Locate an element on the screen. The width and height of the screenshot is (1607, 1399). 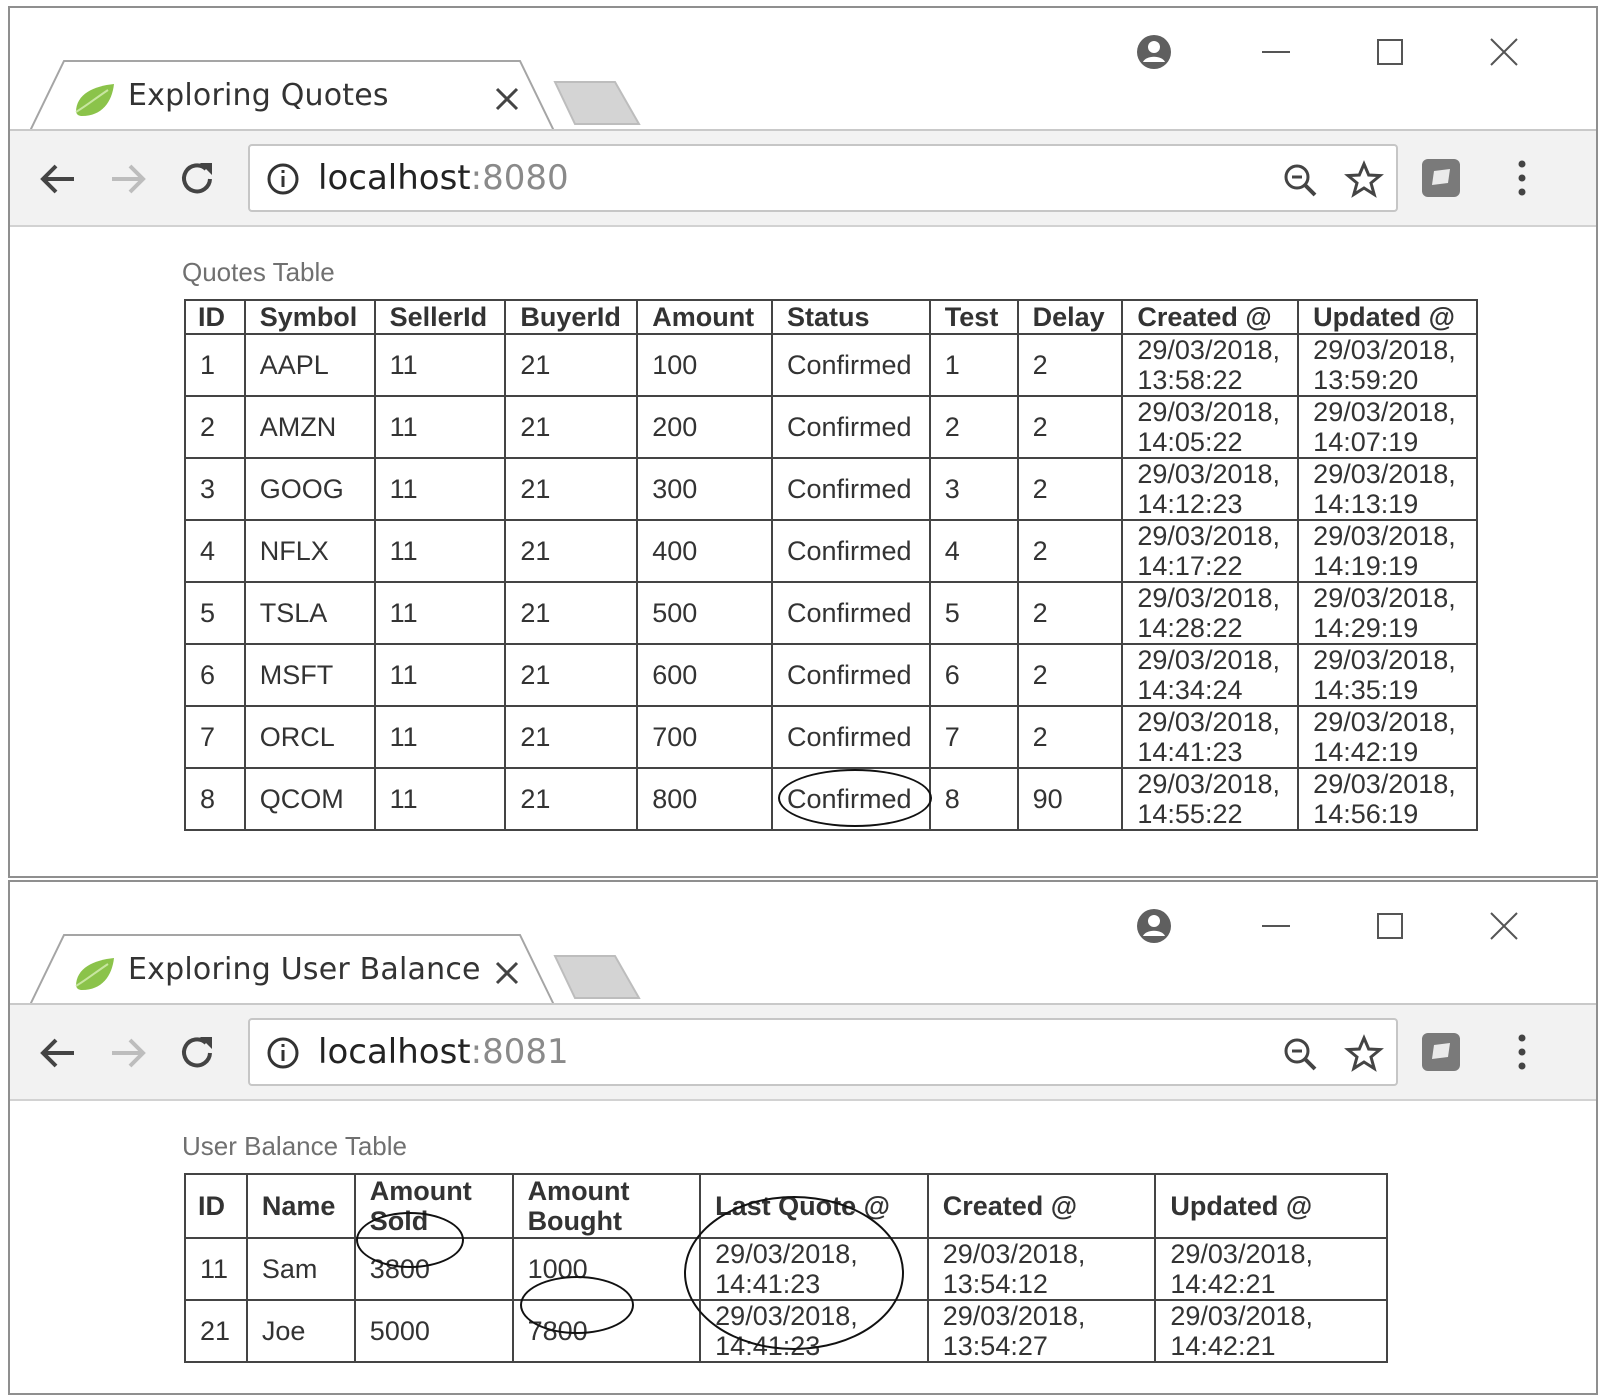
cell-sellerid: 11 is located at coordinates (440, 737).